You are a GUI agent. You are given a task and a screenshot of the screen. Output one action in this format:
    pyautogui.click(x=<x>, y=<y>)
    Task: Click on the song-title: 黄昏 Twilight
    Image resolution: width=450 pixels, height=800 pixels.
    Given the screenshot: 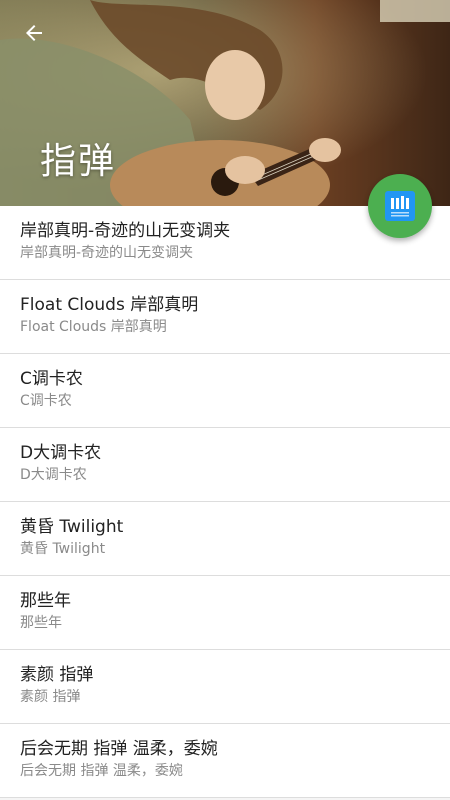 What is the action you would take?
    pyautogui.click(x=72, y=527)
    